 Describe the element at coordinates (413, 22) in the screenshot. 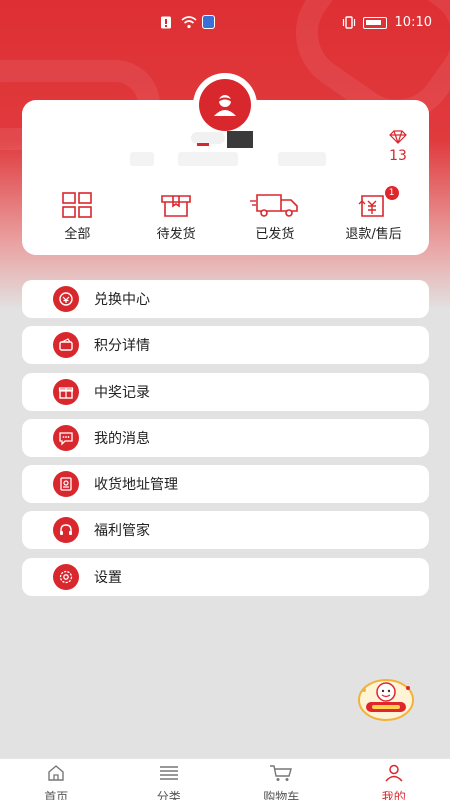

I see `status-time: 10:10` at that location.